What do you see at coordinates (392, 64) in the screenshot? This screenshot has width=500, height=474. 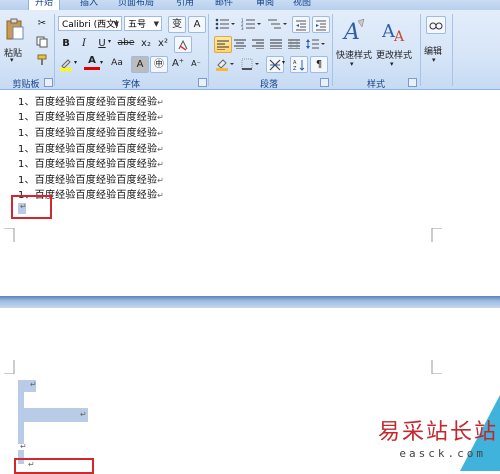 I see `change-styles-dropdown-icon: ▾` at bounding box center [392, 64].